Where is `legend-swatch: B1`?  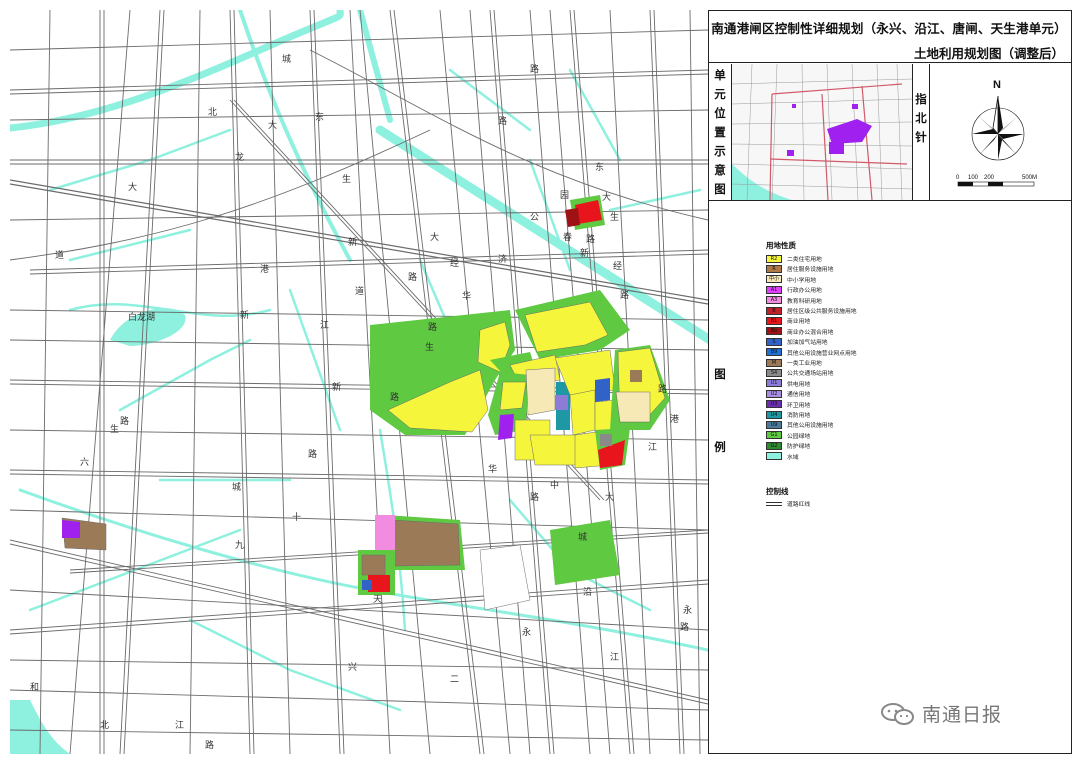
legend-swatch: B1 is located at coordinates (774, 320).